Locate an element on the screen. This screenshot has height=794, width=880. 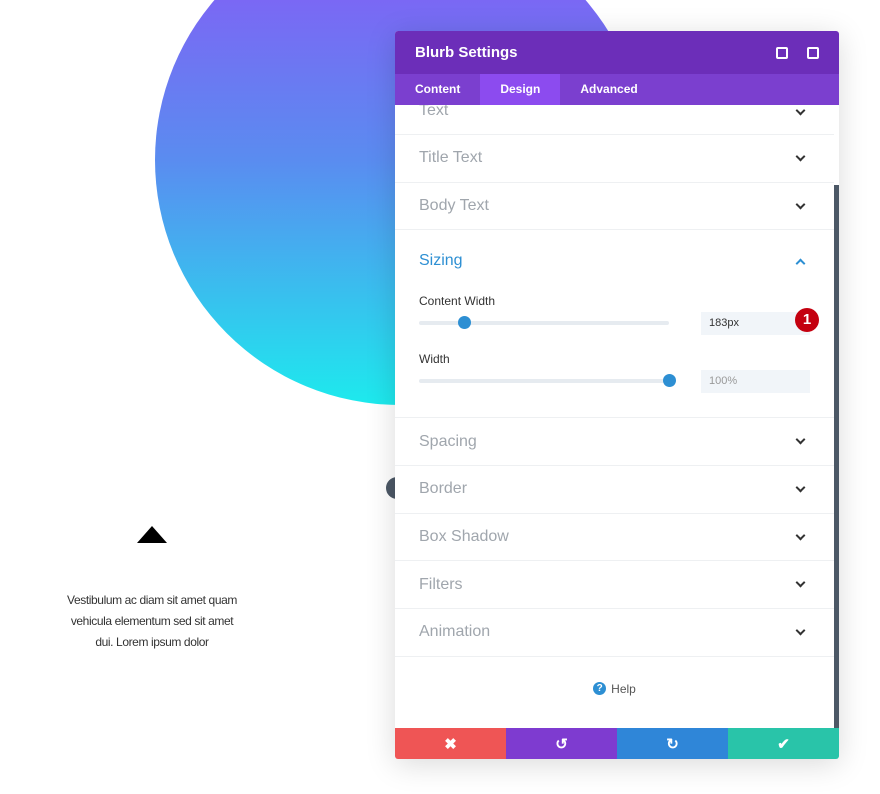
tab-bar: Content Design Advanced is located at coordinates (617, 89).